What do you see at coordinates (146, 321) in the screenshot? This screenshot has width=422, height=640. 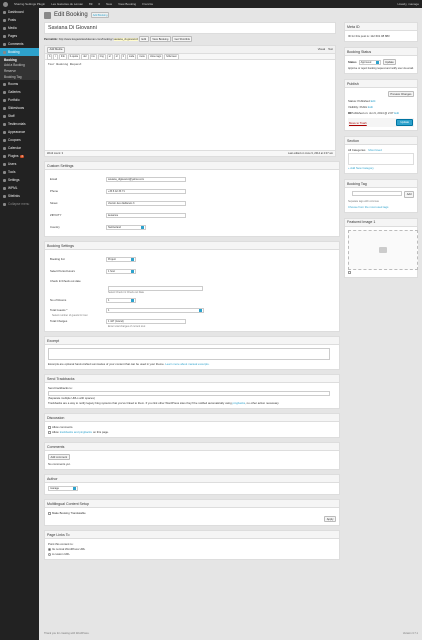 I see `total-charges-field: 1 447 (Grand)` at bounding box center [146, 321].